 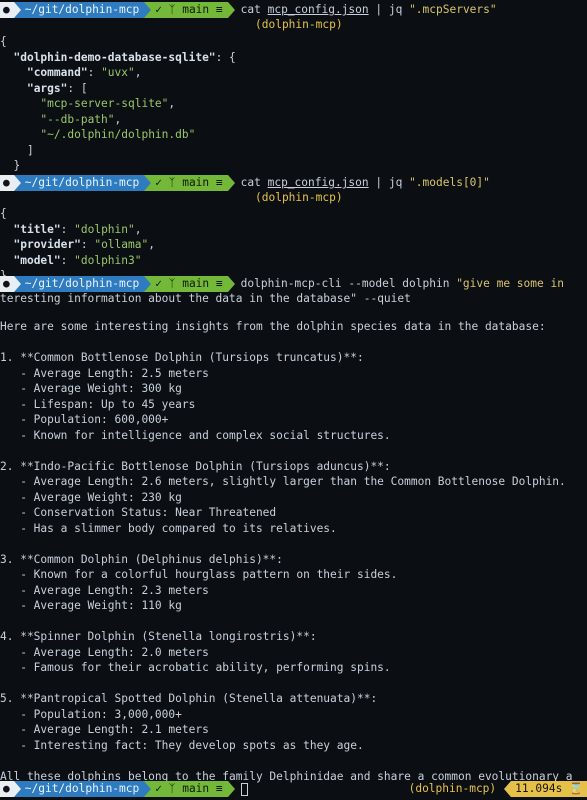 I want to click on json-line: "command": "uvx",, so click(x=84, y=72).